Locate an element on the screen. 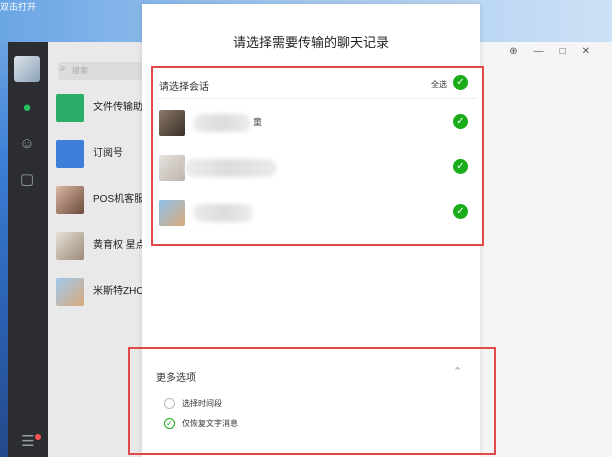  chat-name: 文件传输助 is located at coordinates (118, 107).